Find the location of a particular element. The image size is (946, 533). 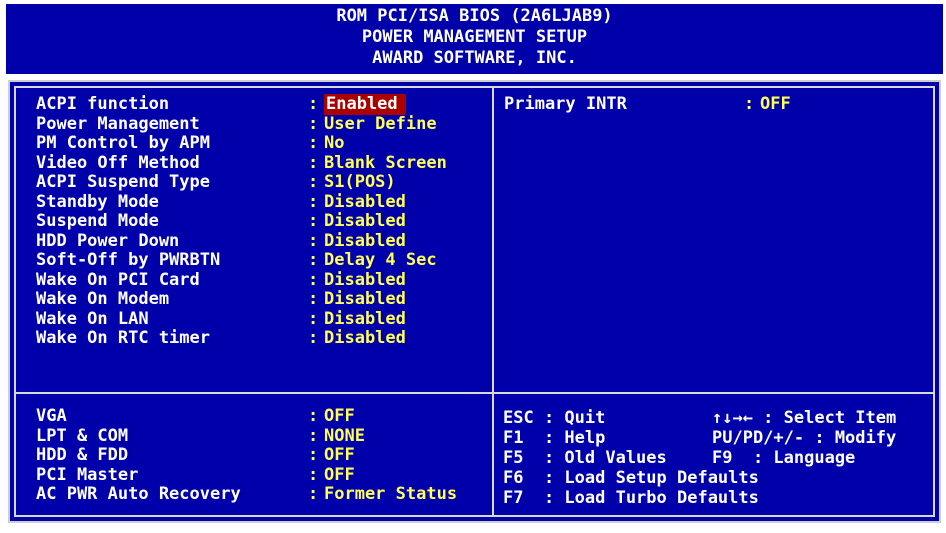

vendor-title: AWARD SOFTWARE, INC. is located at coordinates (474, 58).